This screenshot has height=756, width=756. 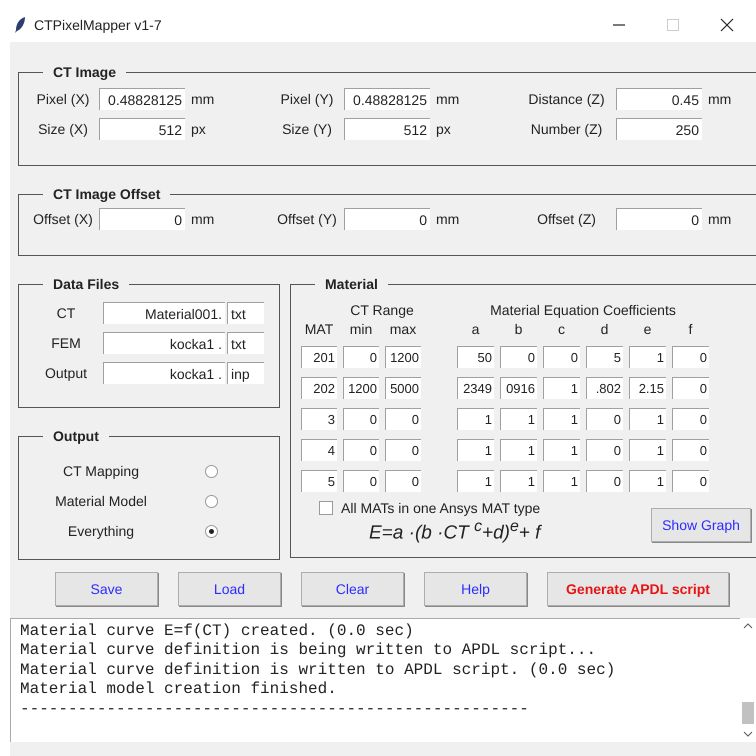 What do you see at coordinates (307, 219) in the screenshot?
I see `field-label: Offset (Y)` at bounding box center [307, 219].